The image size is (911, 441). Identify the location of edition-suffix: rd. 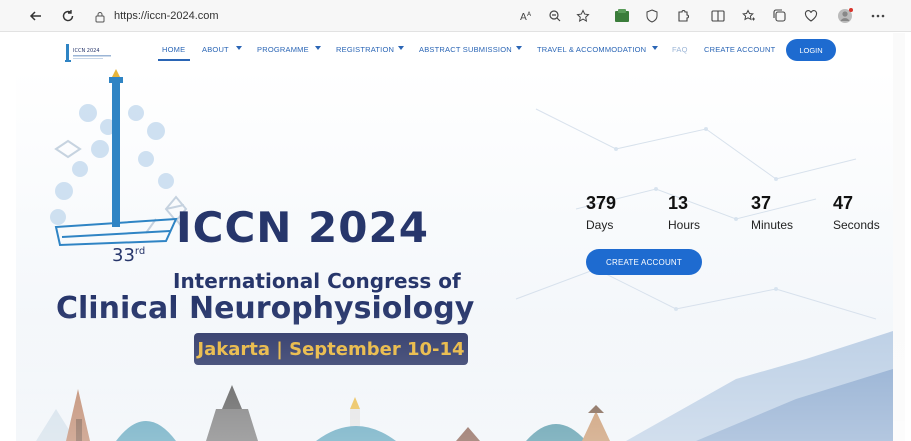
(140, 251).